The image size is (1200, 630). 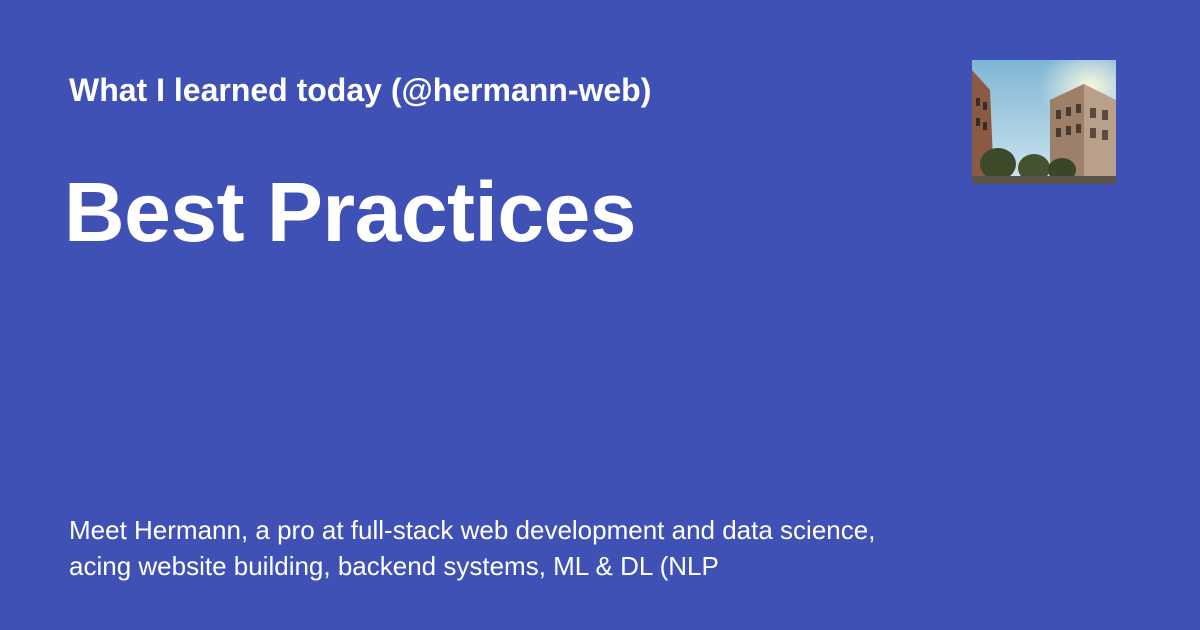 What do you see at coordinates (360, 90) in the screenshot?
I see `site-title: What I learned today (@hermann-web)` at bounding box center [360, 90].